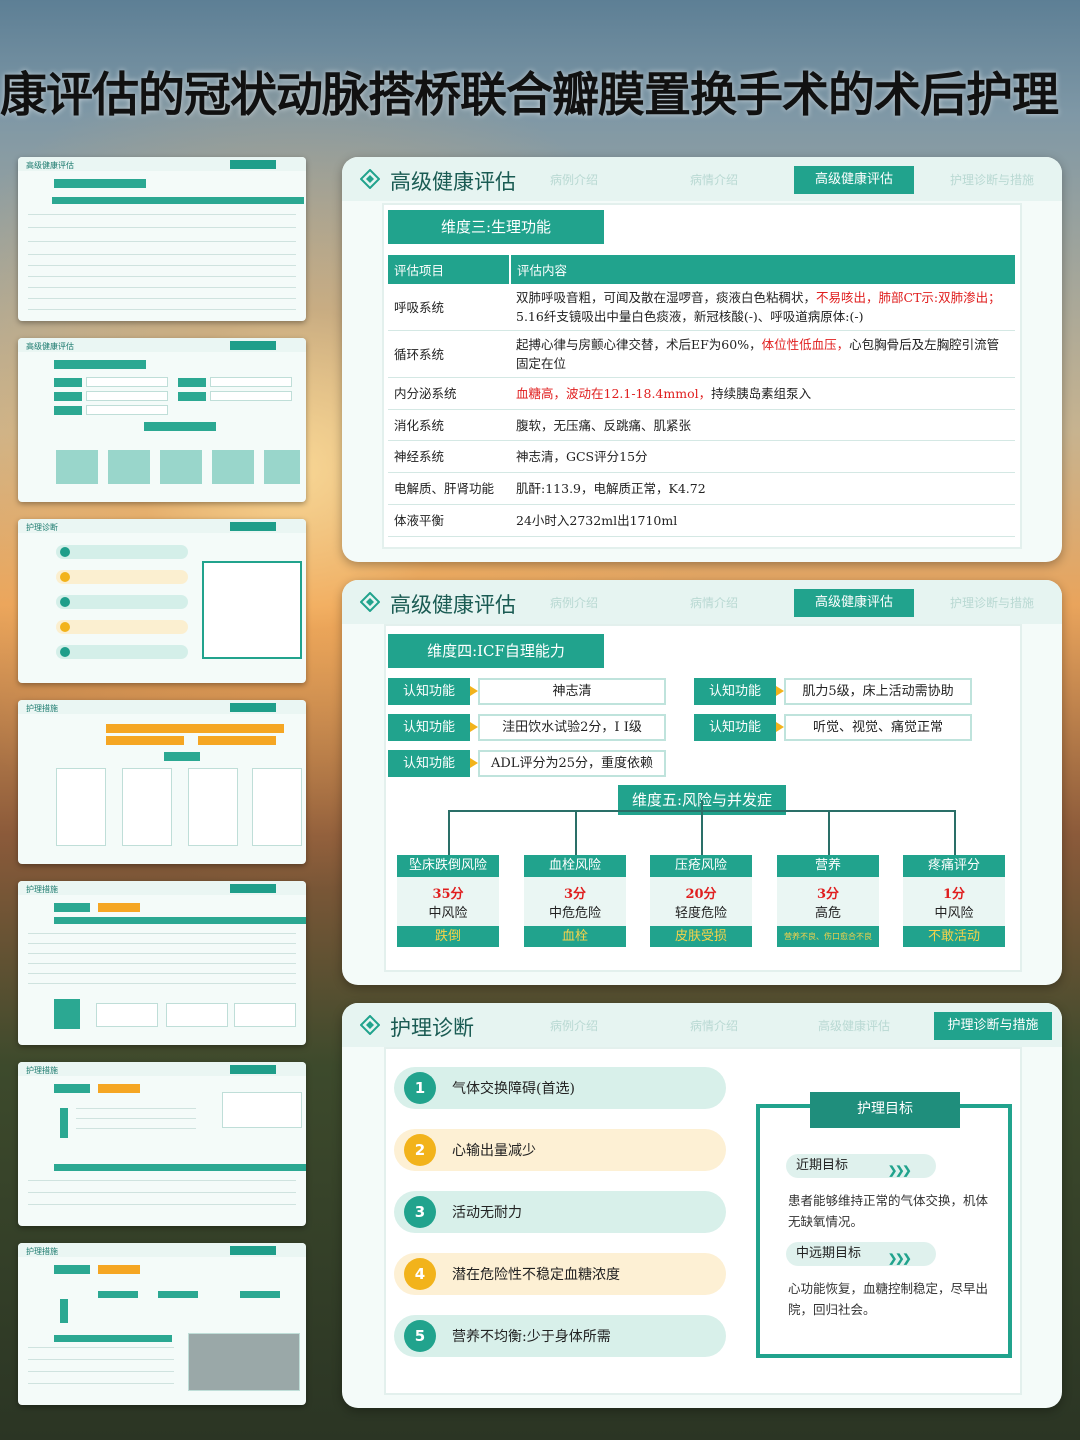 The height and width of the screenshot is (1440, 1080). I want to click on diagnosis-number: 2, so click(420, 1150).